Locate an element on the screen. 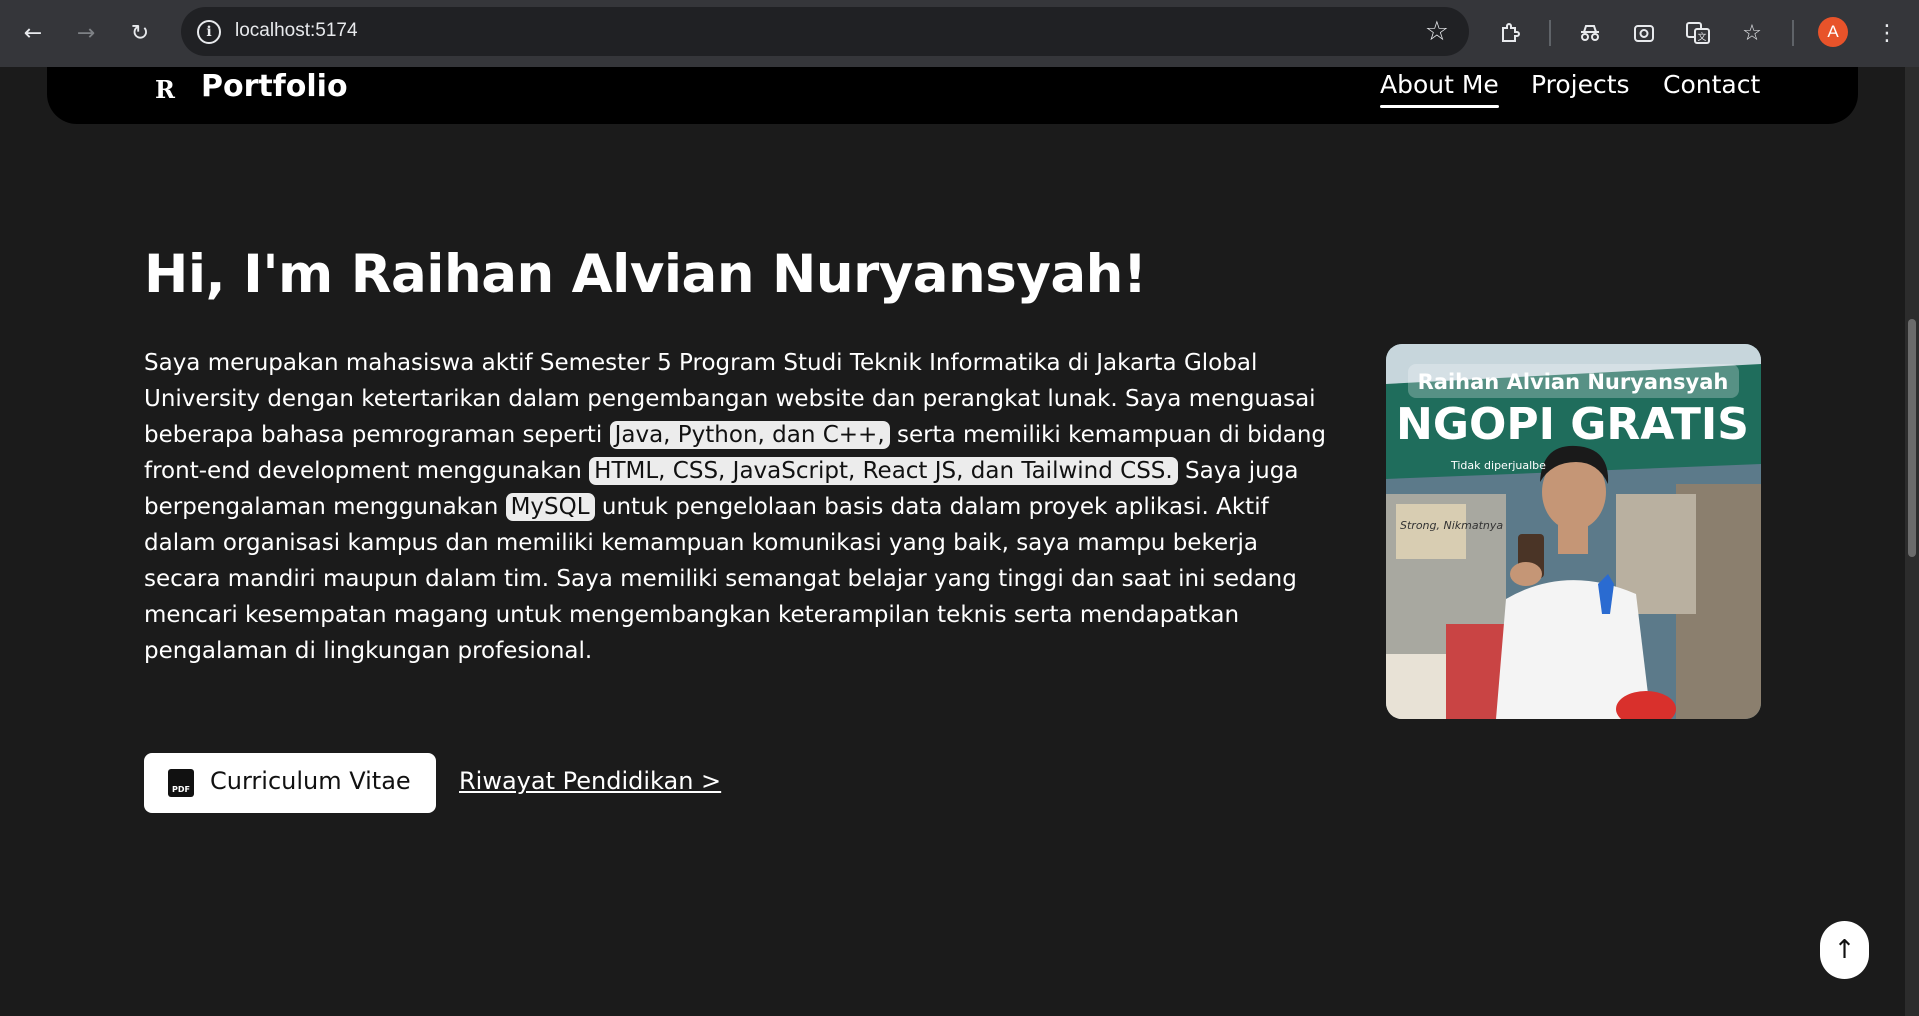  skill-highlight-database: MySQL is located at coordinates (550, 507).